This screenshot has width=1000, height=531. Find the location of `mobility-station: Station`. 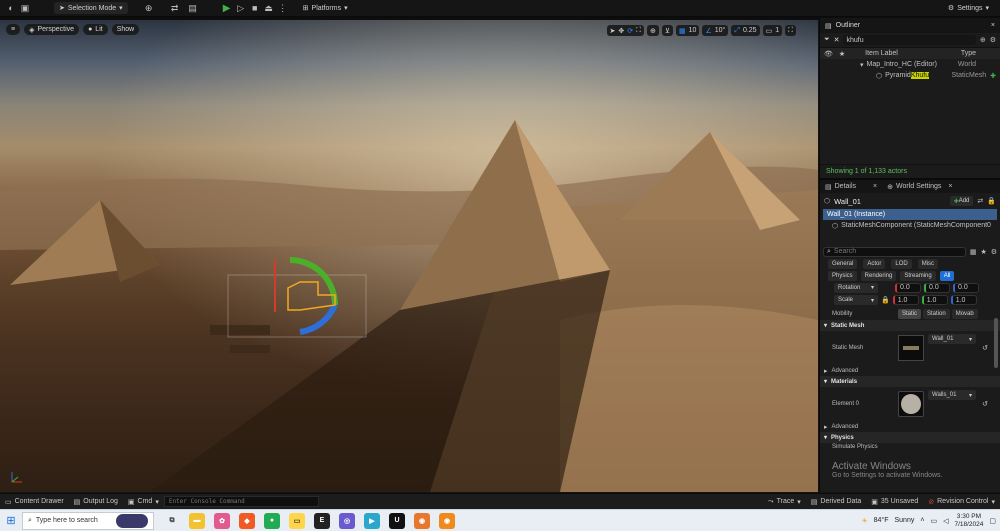

mobility-station: Station is located at coordinates (936, 313).